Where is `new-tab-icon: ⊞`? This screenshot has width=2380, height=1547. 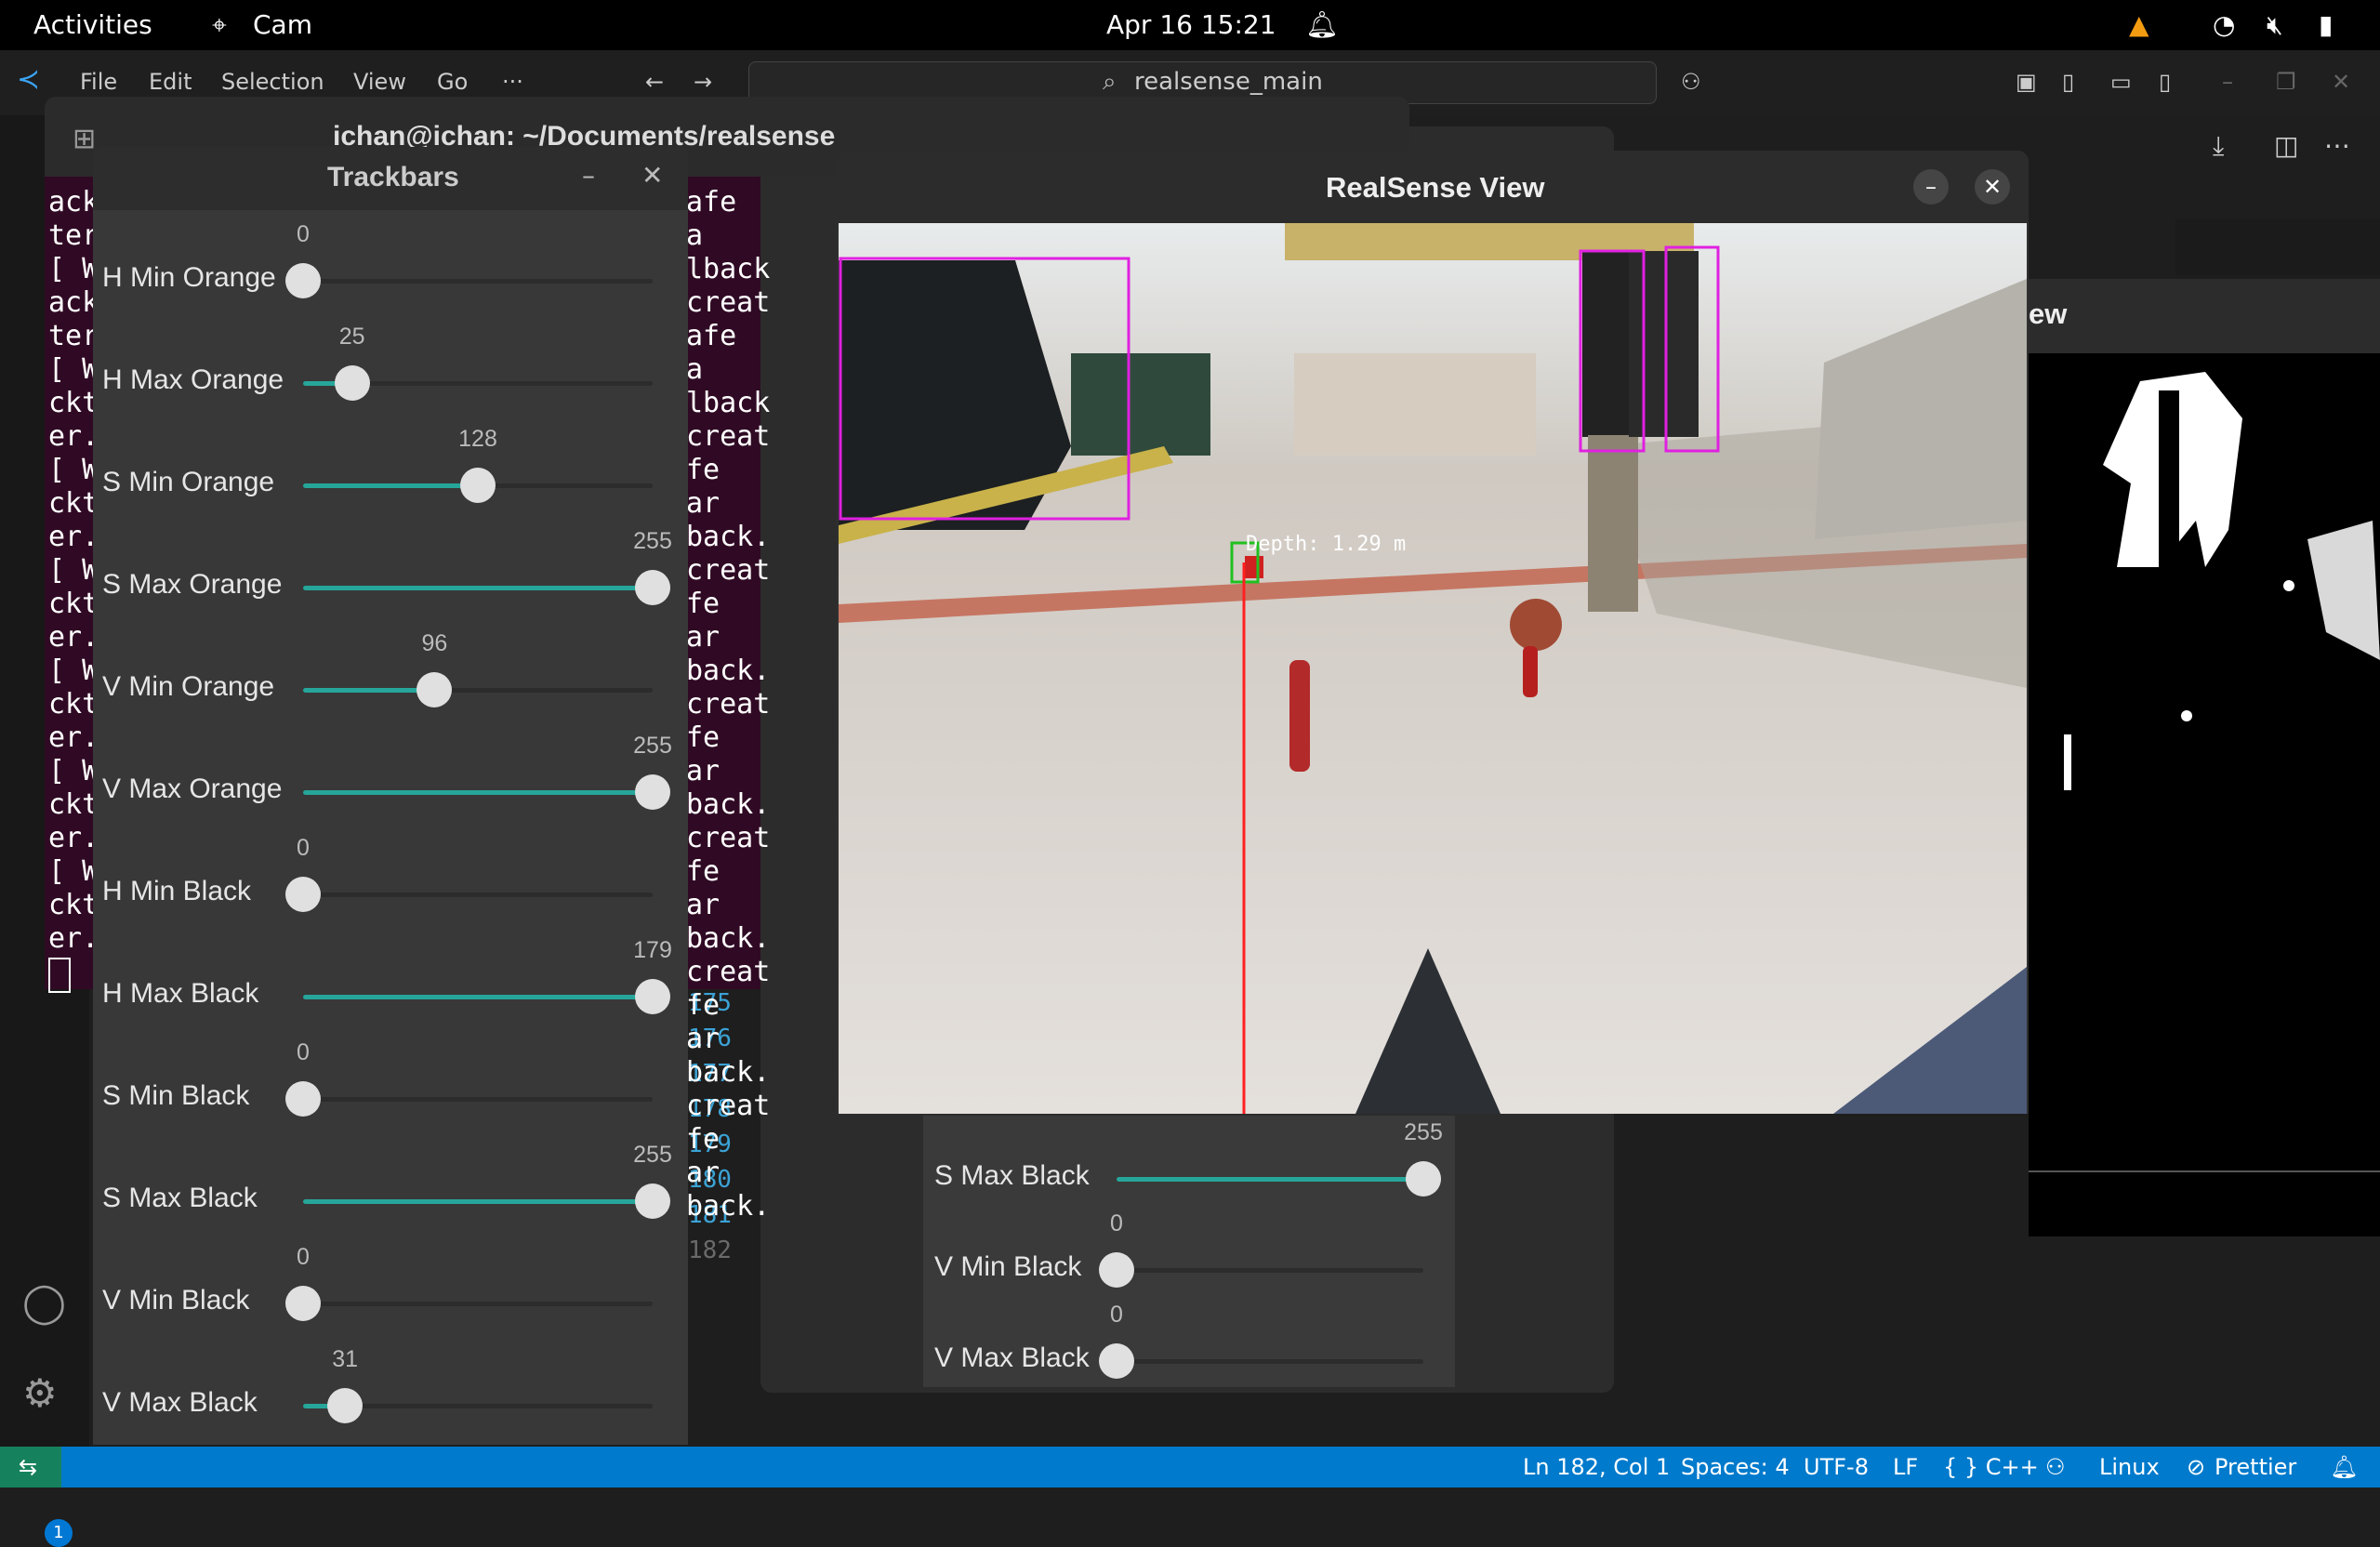
new-tab-icon: ⊞ is located at coordinates (84, 139).